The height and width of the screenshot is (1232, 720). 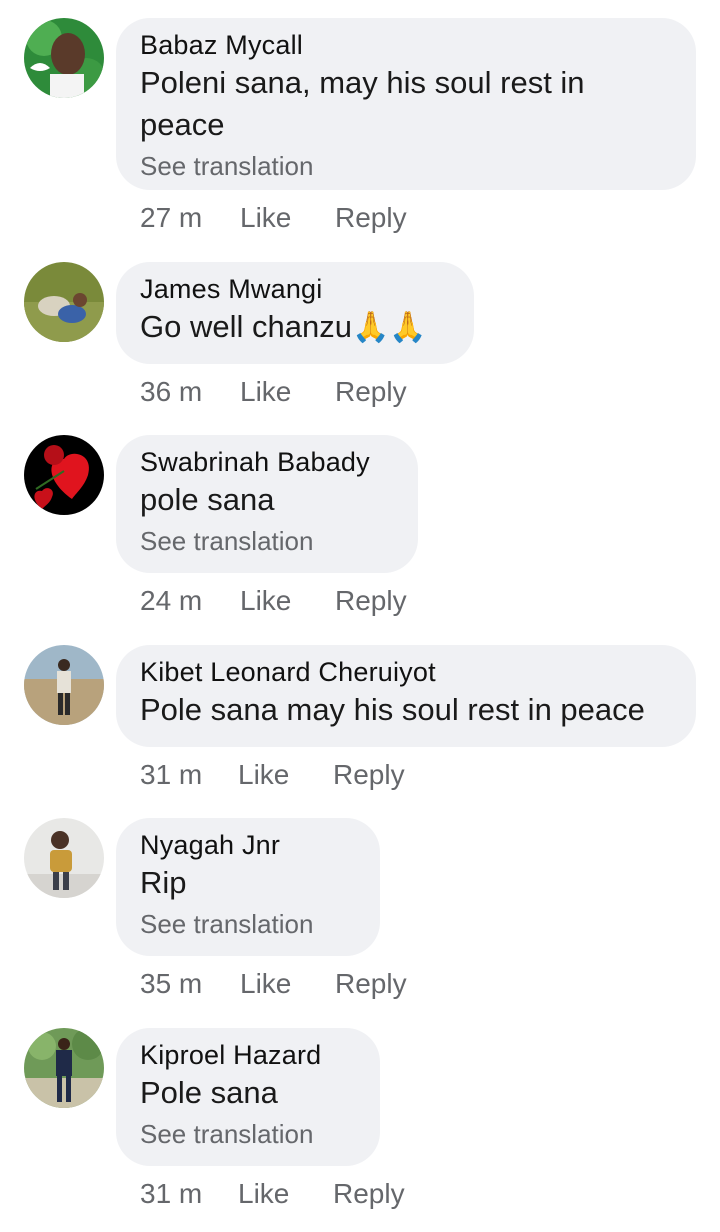 What do you see at coordinates (404, 672) in the screenshot?
I see `comment-author: Kibet Leonard Cheruiyot` at bounding box center [404, 672].